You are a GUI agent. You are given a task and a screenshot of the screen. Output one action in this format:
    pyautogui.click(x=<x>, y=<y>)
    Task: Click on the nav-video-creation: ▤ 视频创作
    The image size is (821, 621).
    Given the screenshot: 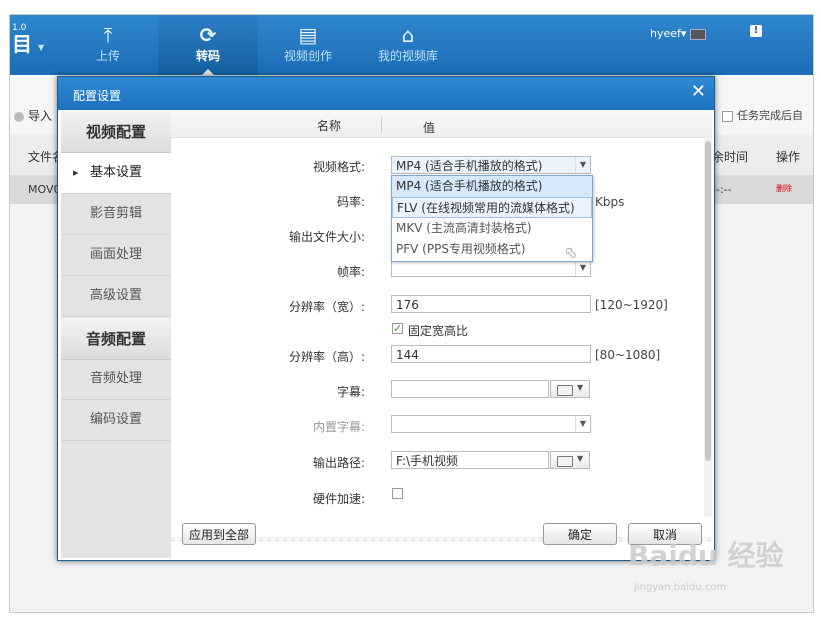 What is the action you would take?
    pyautogui.click(x=308, y=45)
    